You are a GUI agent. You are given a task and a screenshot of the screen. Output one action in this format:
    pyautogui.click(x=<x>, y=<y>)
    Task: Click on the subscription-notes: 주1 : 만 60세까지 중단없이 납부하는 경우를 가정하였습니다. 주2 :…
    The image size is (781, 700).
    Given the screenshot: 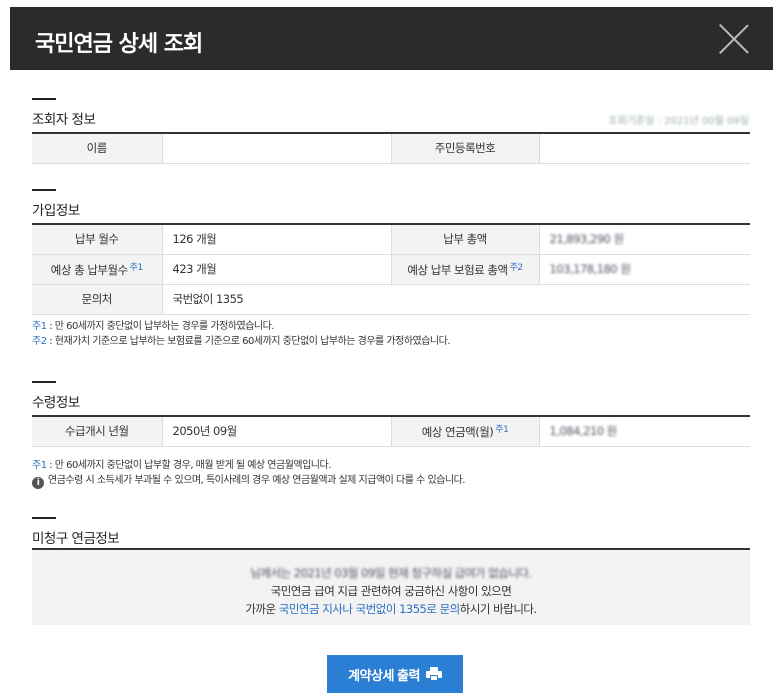 What is the action you would take?
    pyautogui.click(x=241, y=334)
    